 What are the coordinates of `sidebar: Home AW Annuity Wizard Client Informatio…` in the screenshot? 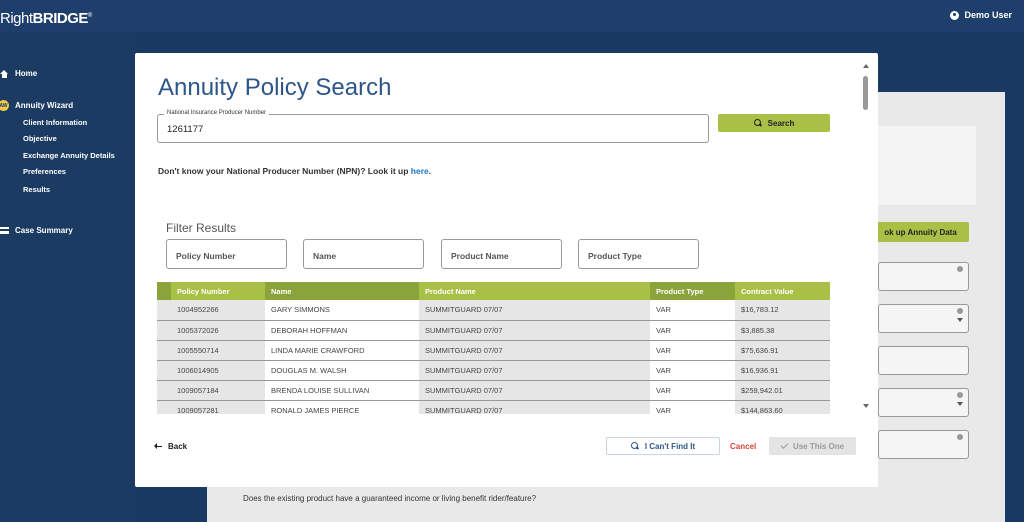 It's located at (67, 277).